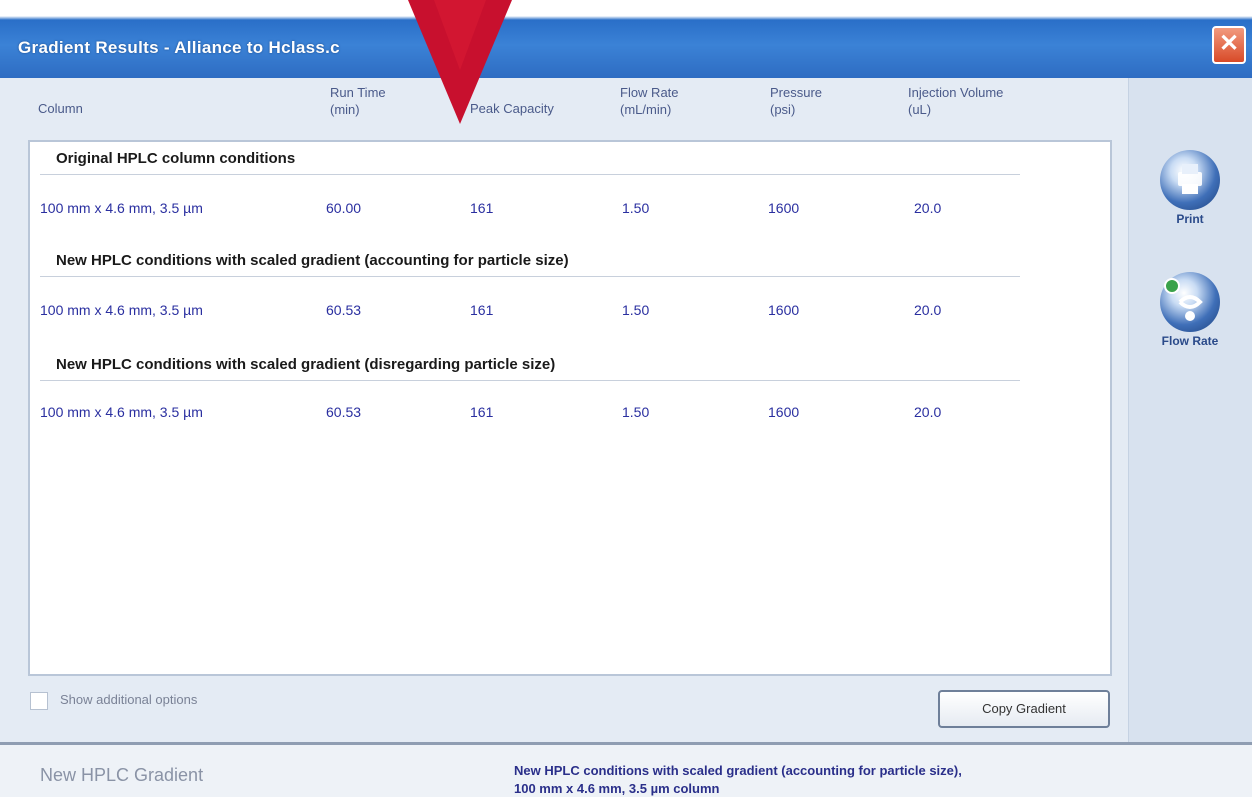 The height and width of the screenshot is (797, 1252). I want to click on print-button: Print, so click(1190, 188).